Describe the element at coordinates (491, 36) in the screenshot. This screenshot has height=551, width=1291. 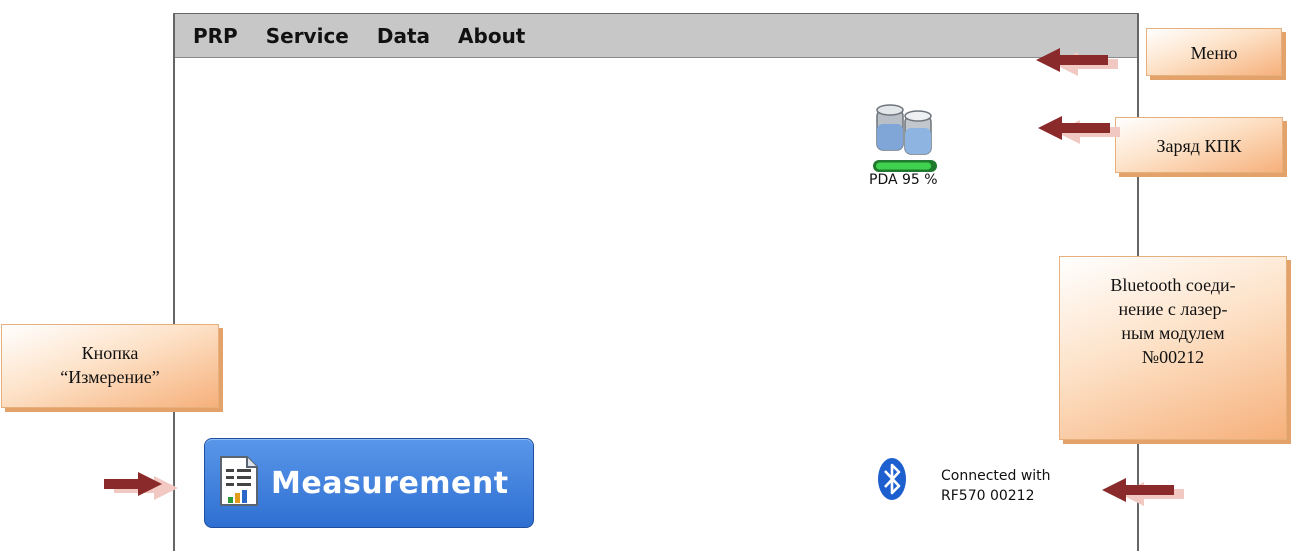
I see `menu-item-about: About` at that location.